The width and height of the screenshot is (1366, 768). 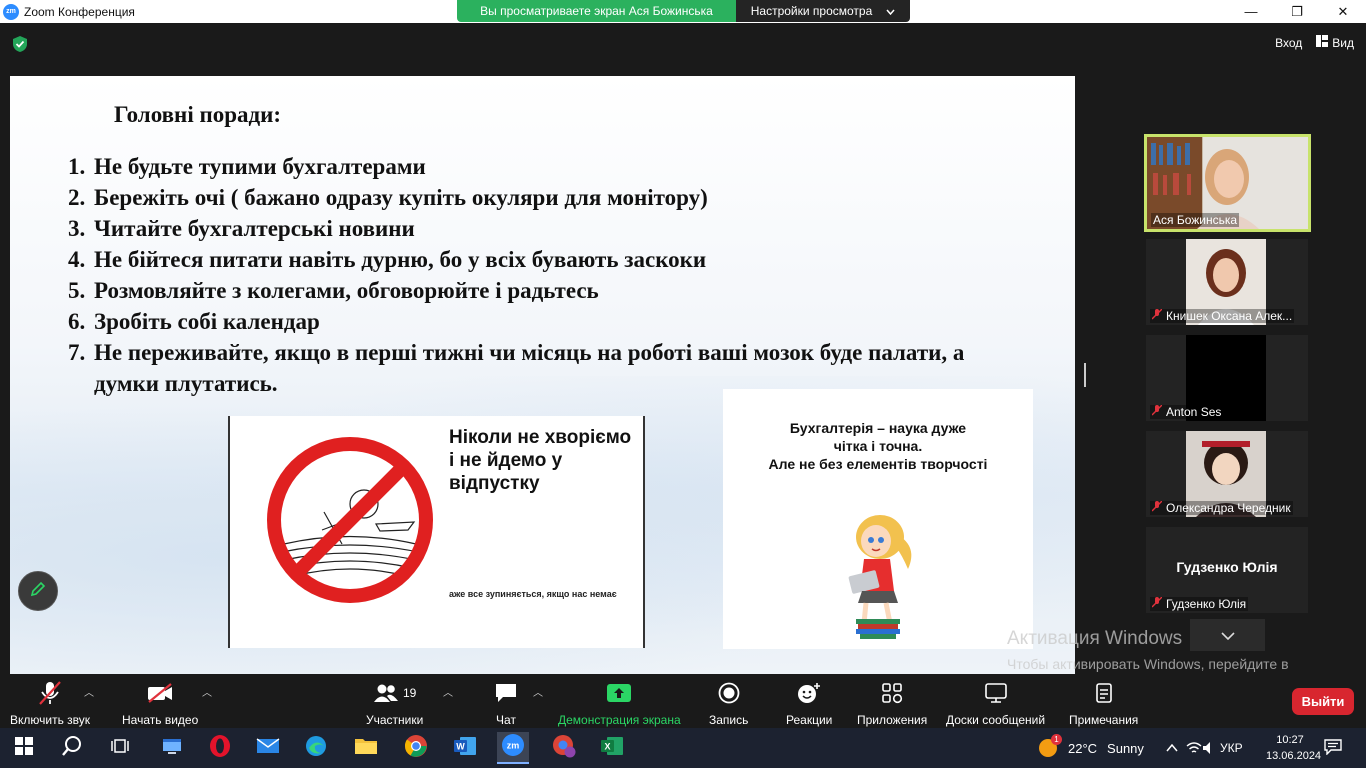 I want to click on clock-date: 13.06.2024, so click(x=1294, y=756).